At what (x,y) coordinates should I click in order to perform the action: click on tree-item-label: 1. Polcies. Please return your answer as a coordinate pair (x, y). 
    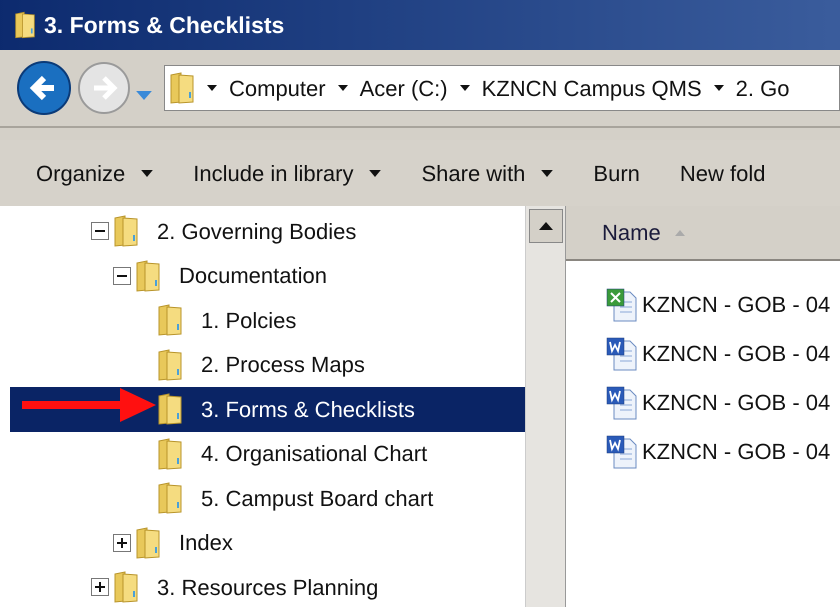
    Looking at the image, I should click on (248, 320).